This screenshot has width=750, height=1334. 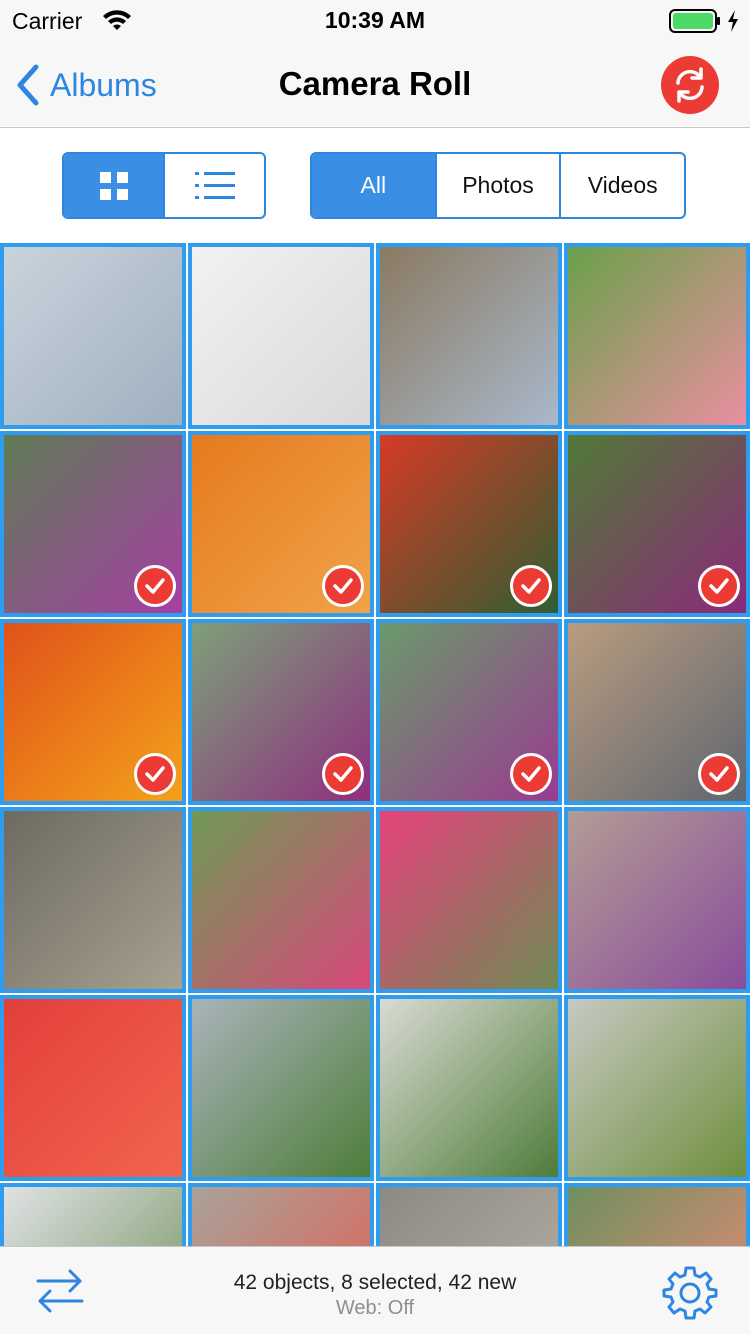 I want to click on list-view-button, so click(x=214, y=185).